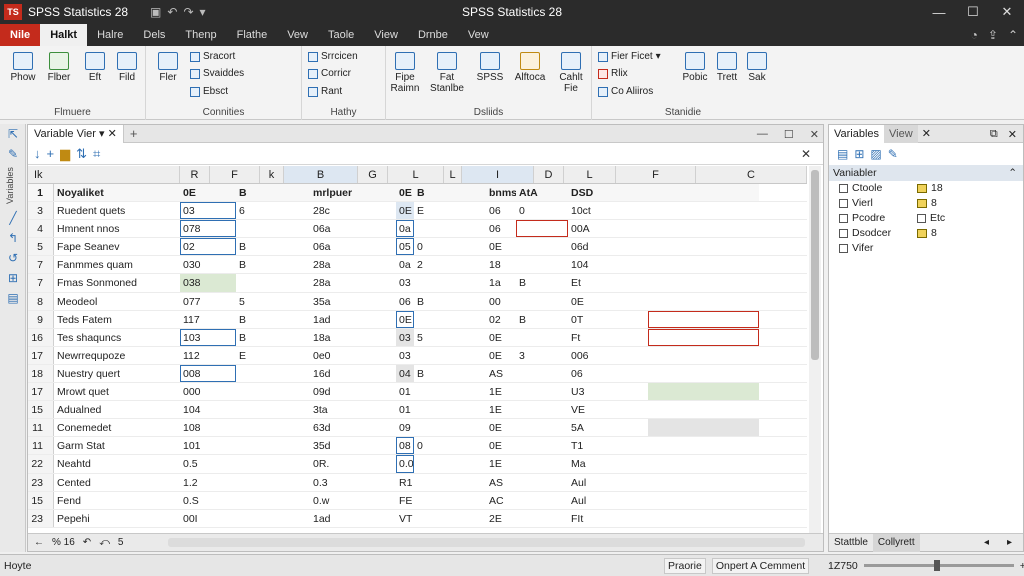 The image size is (1024, 576). What do you see at coordinates (203, 12) in the screenshot?
I see `customize-icon: ▾` at bounding box center [203, 12].